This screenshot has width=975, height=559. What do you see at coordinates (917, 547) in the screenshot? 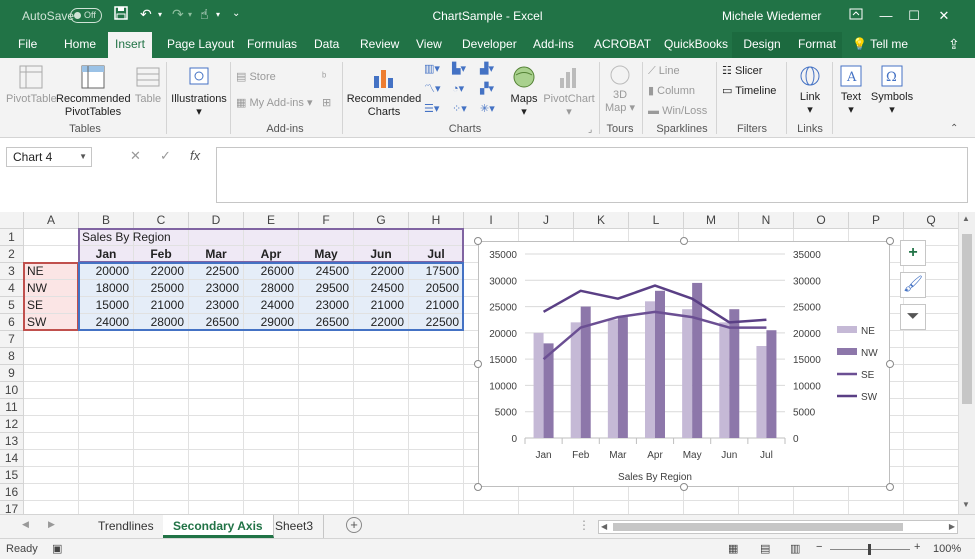
I see `zoom-in-icon: +` at bounding box center [917, 547].